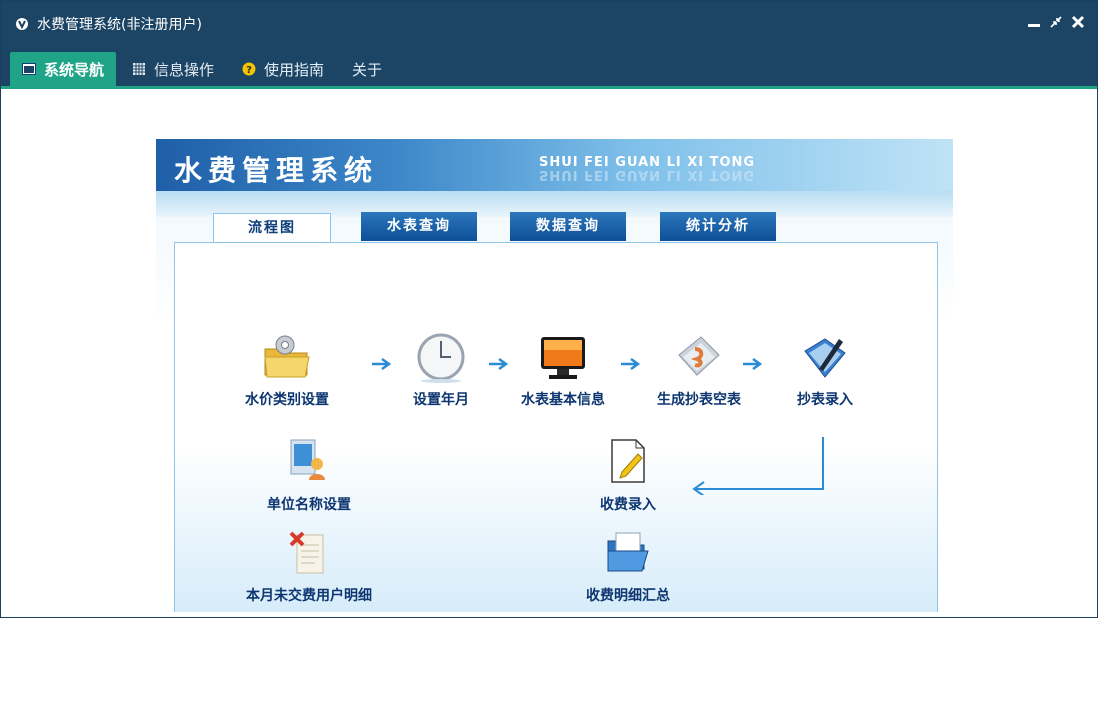 This screenshot has width=1098, height=728. I want to click on node-fee-entry: 收费录入, so click(628, 475).